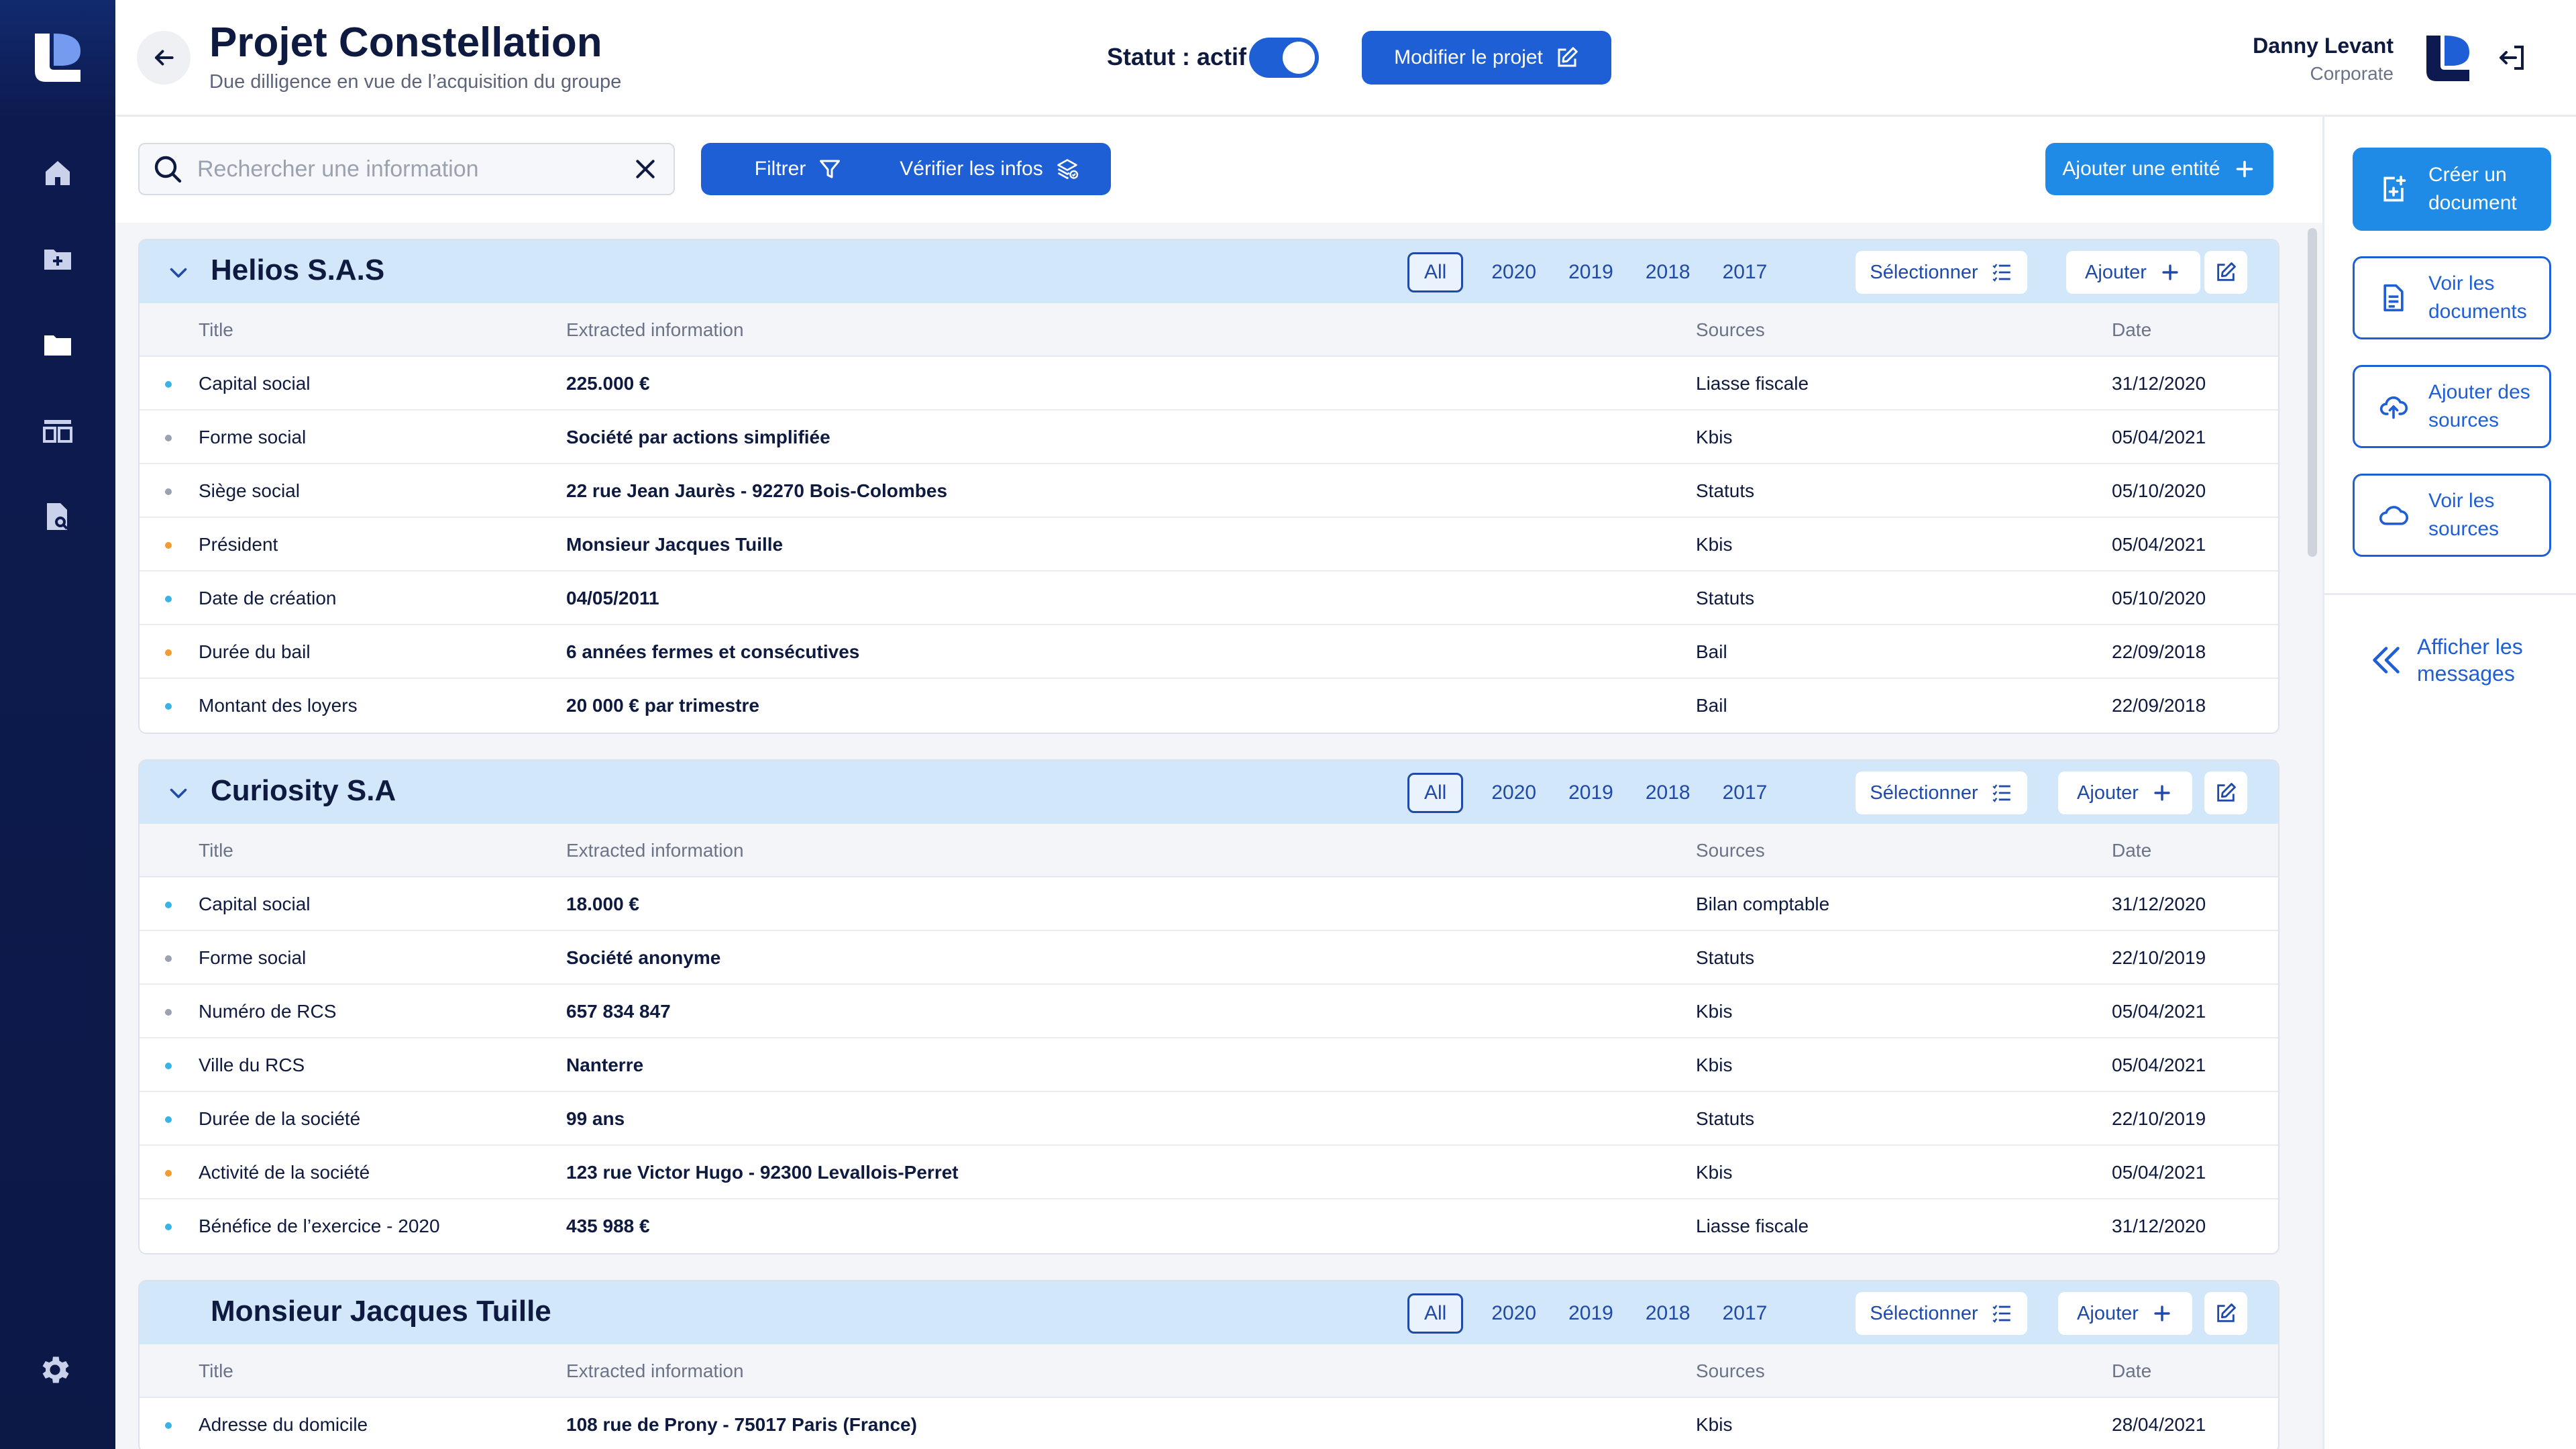 The height and width of the screenshot is (1449, 2576). Describe the element at coordinates (58, 1372) in the screenshot. I see `settings-icon` at that location.